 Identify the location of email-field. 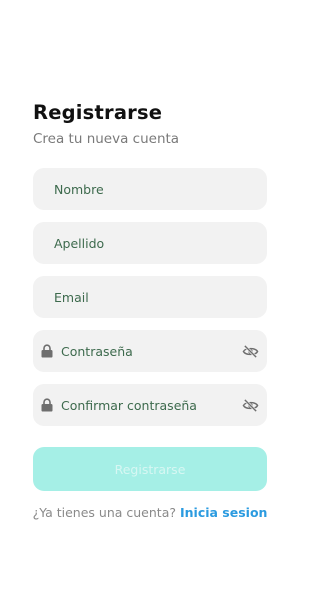
(150, 297).